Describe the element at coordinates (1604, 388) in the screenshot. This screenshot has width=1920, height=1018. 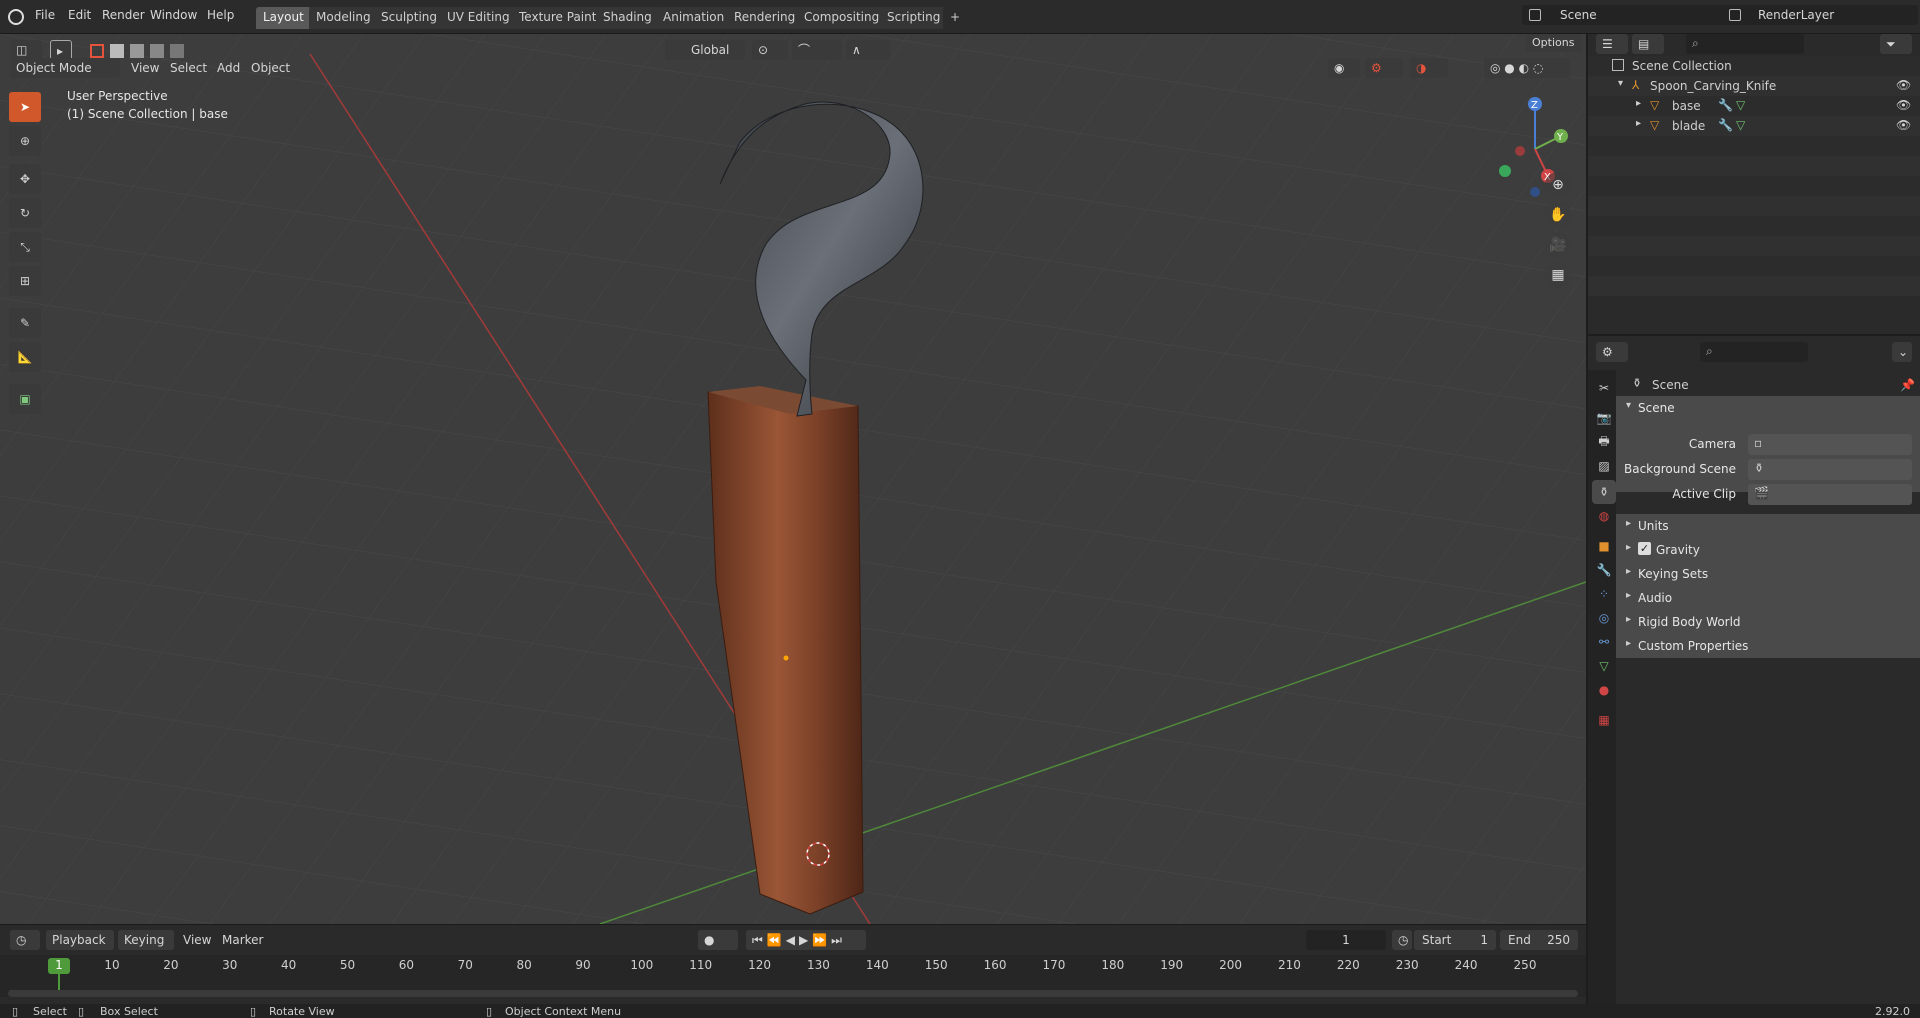
I see `tab-tool: ✂` at that location.